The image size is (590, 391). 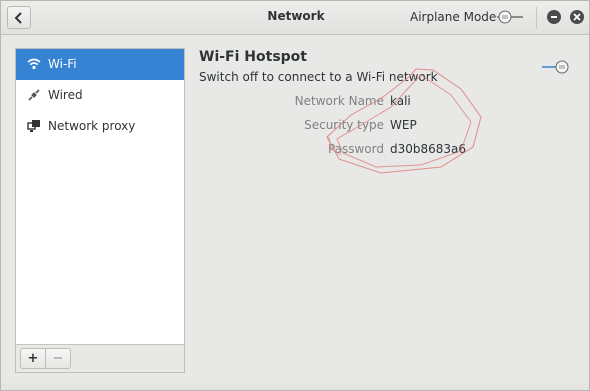 What do you see at coordinates (33, 126) in the screenshot?
I see `network-proxy-icon` at bounding box center [33, 126].